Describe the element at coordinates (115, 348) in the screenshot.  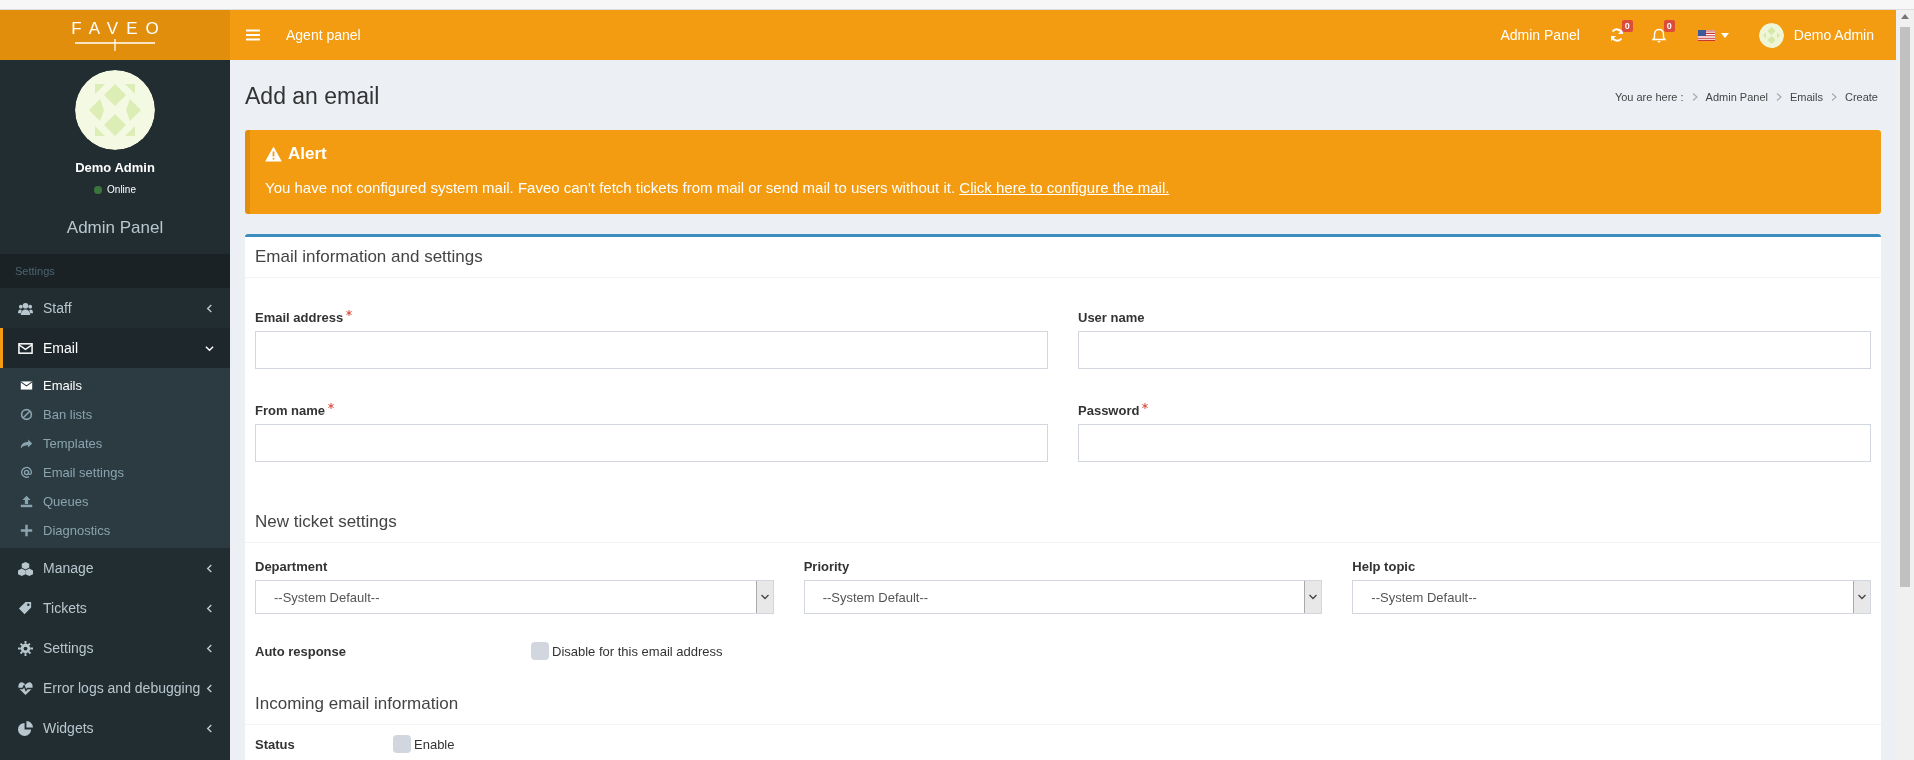
I see `sidebar-item: Email` at that location.